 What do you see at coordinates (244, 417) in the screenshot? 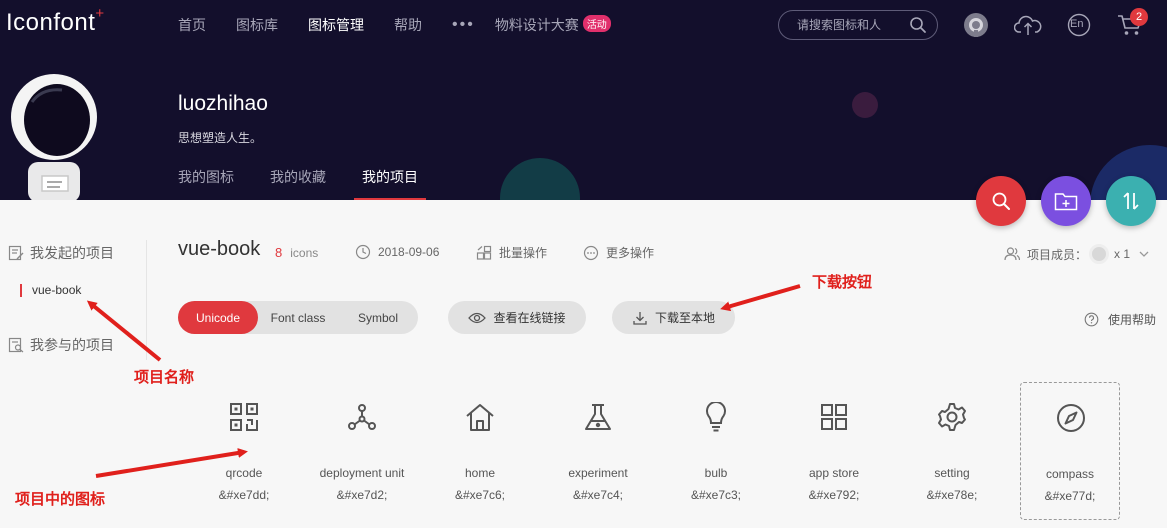
I see `qrcode-icon` at bounding box center [244, 417].